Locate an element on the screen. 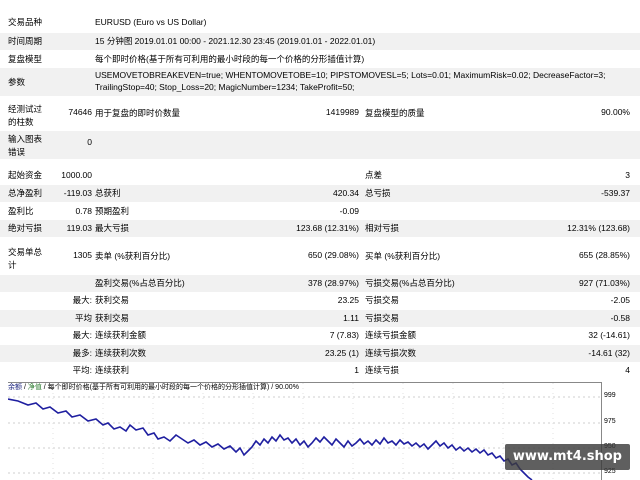 This screenshot has height=480, width=640. quality-value: 90.00% is located at coordinates (615, 112).